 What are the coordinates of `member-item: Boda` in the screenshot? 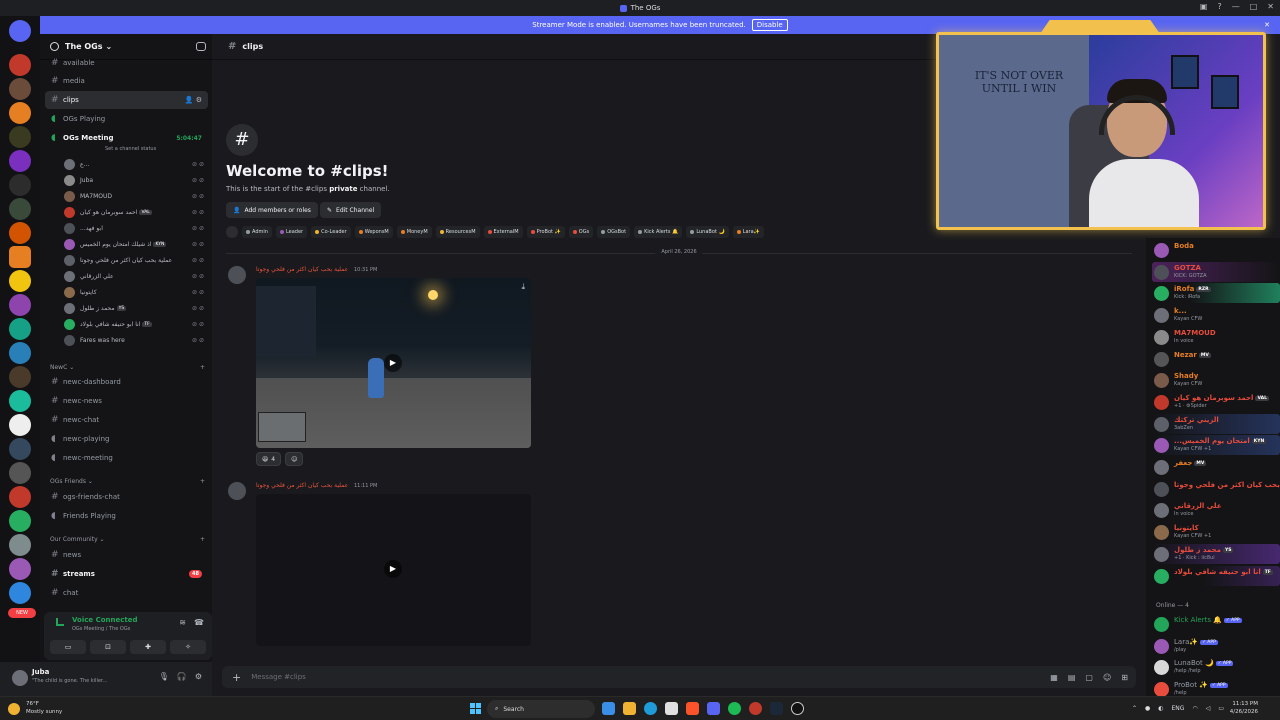 It's located at (1217, 250).